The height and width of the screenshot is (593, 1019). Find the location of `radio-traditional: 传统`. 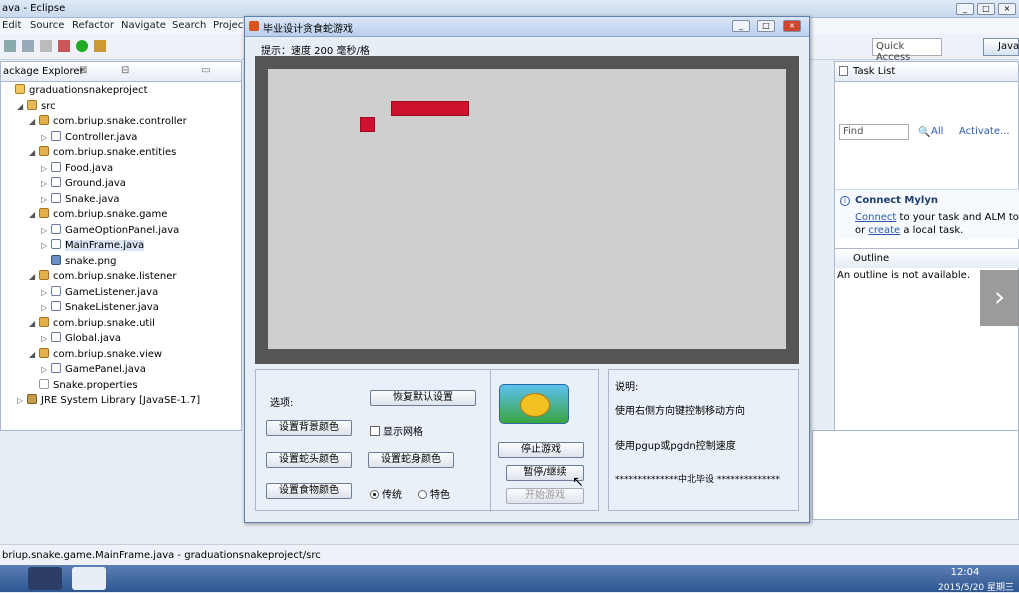

radio-traditional: 传统 is located at coordinates (386, 493).